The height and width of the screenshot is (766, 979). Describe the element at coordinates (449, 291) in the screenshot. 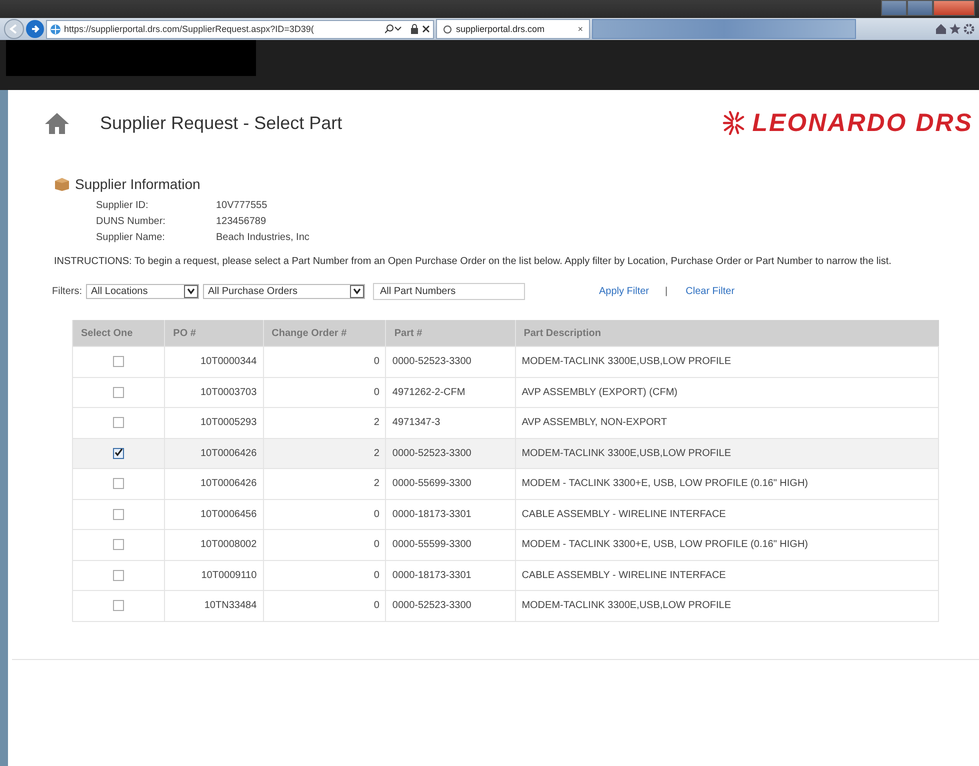

I see `part-number-field: All Part Numbers` at that location.